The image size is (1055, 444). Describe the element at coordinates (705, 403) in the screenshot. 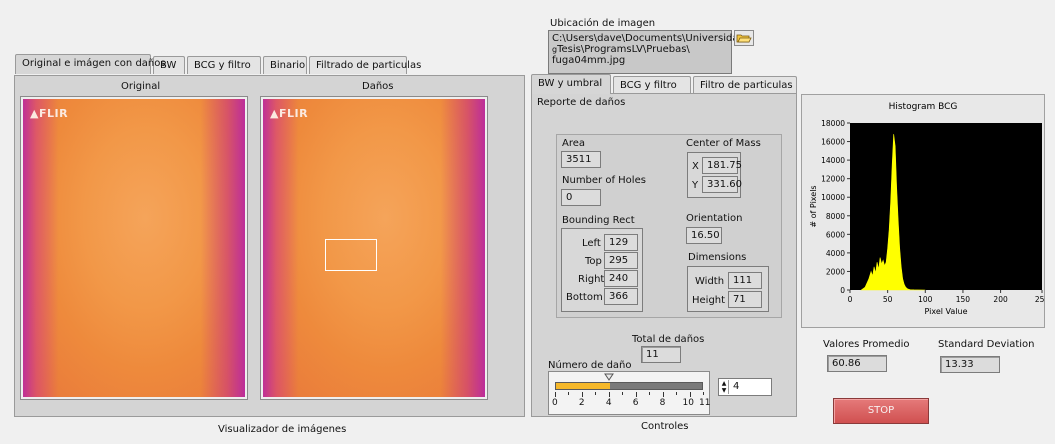

I see `slider-tick-label: 11` at that location.